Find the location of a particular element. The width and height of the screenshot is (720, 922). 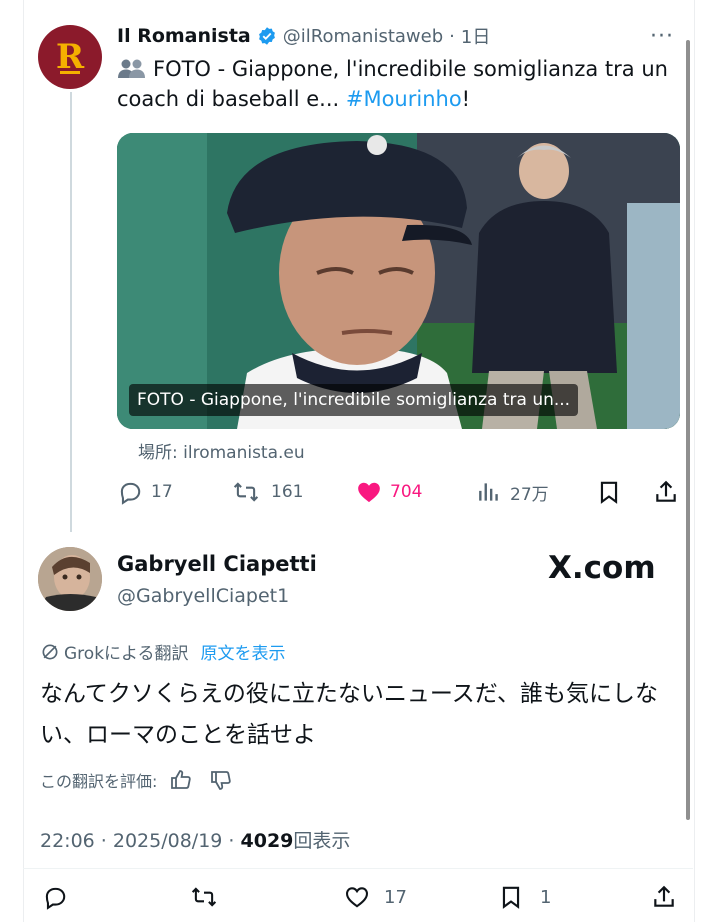

verified-badge-icon is located at coordinates (266, 36).